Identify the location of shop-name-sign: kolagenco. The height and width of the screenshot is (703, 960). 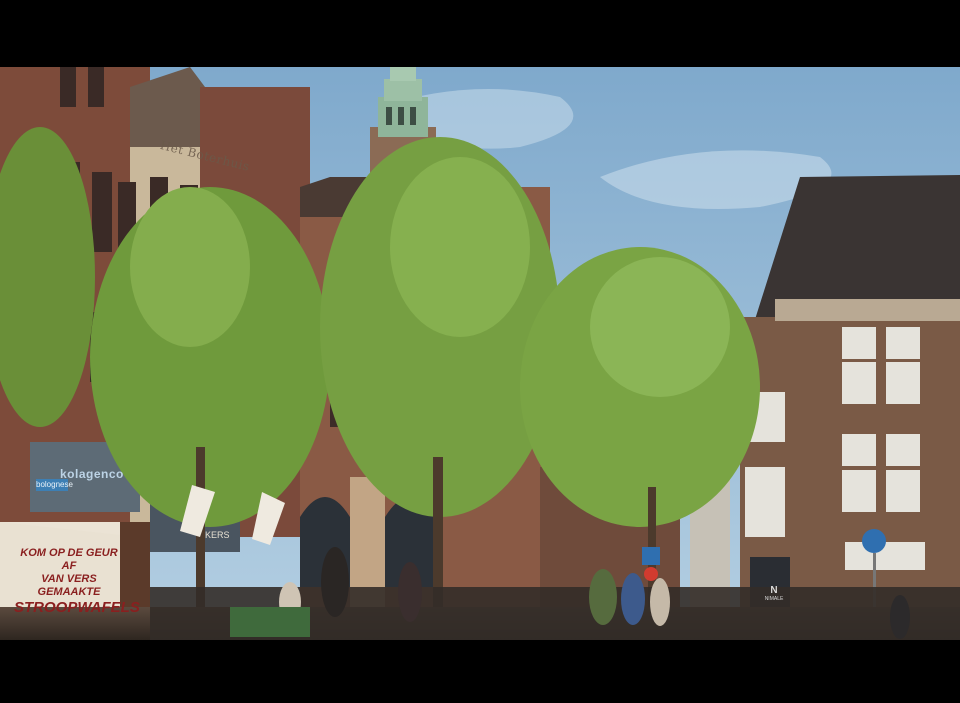
(92, 474).